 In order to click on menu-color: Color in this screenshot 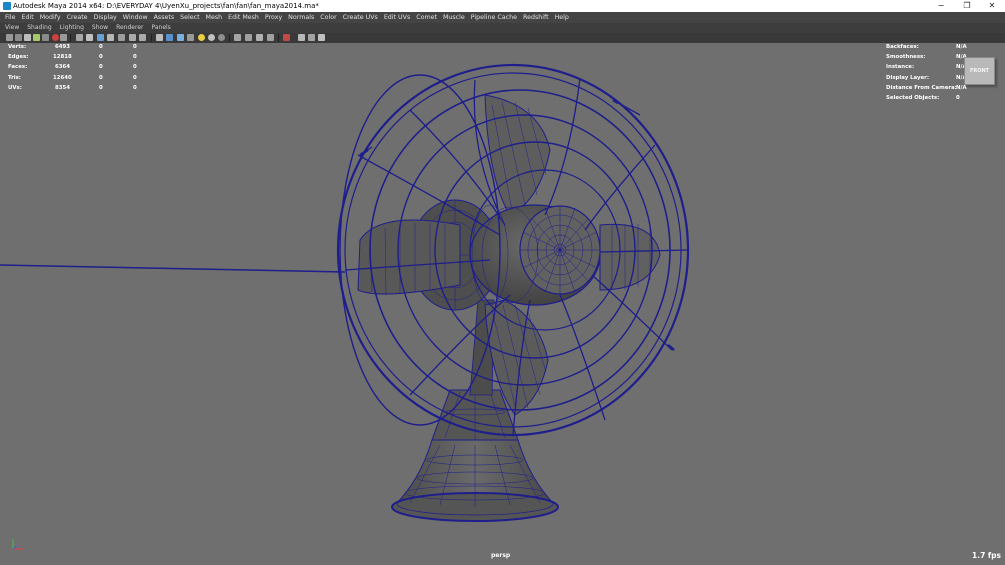, I will do `click(328, 17)`.